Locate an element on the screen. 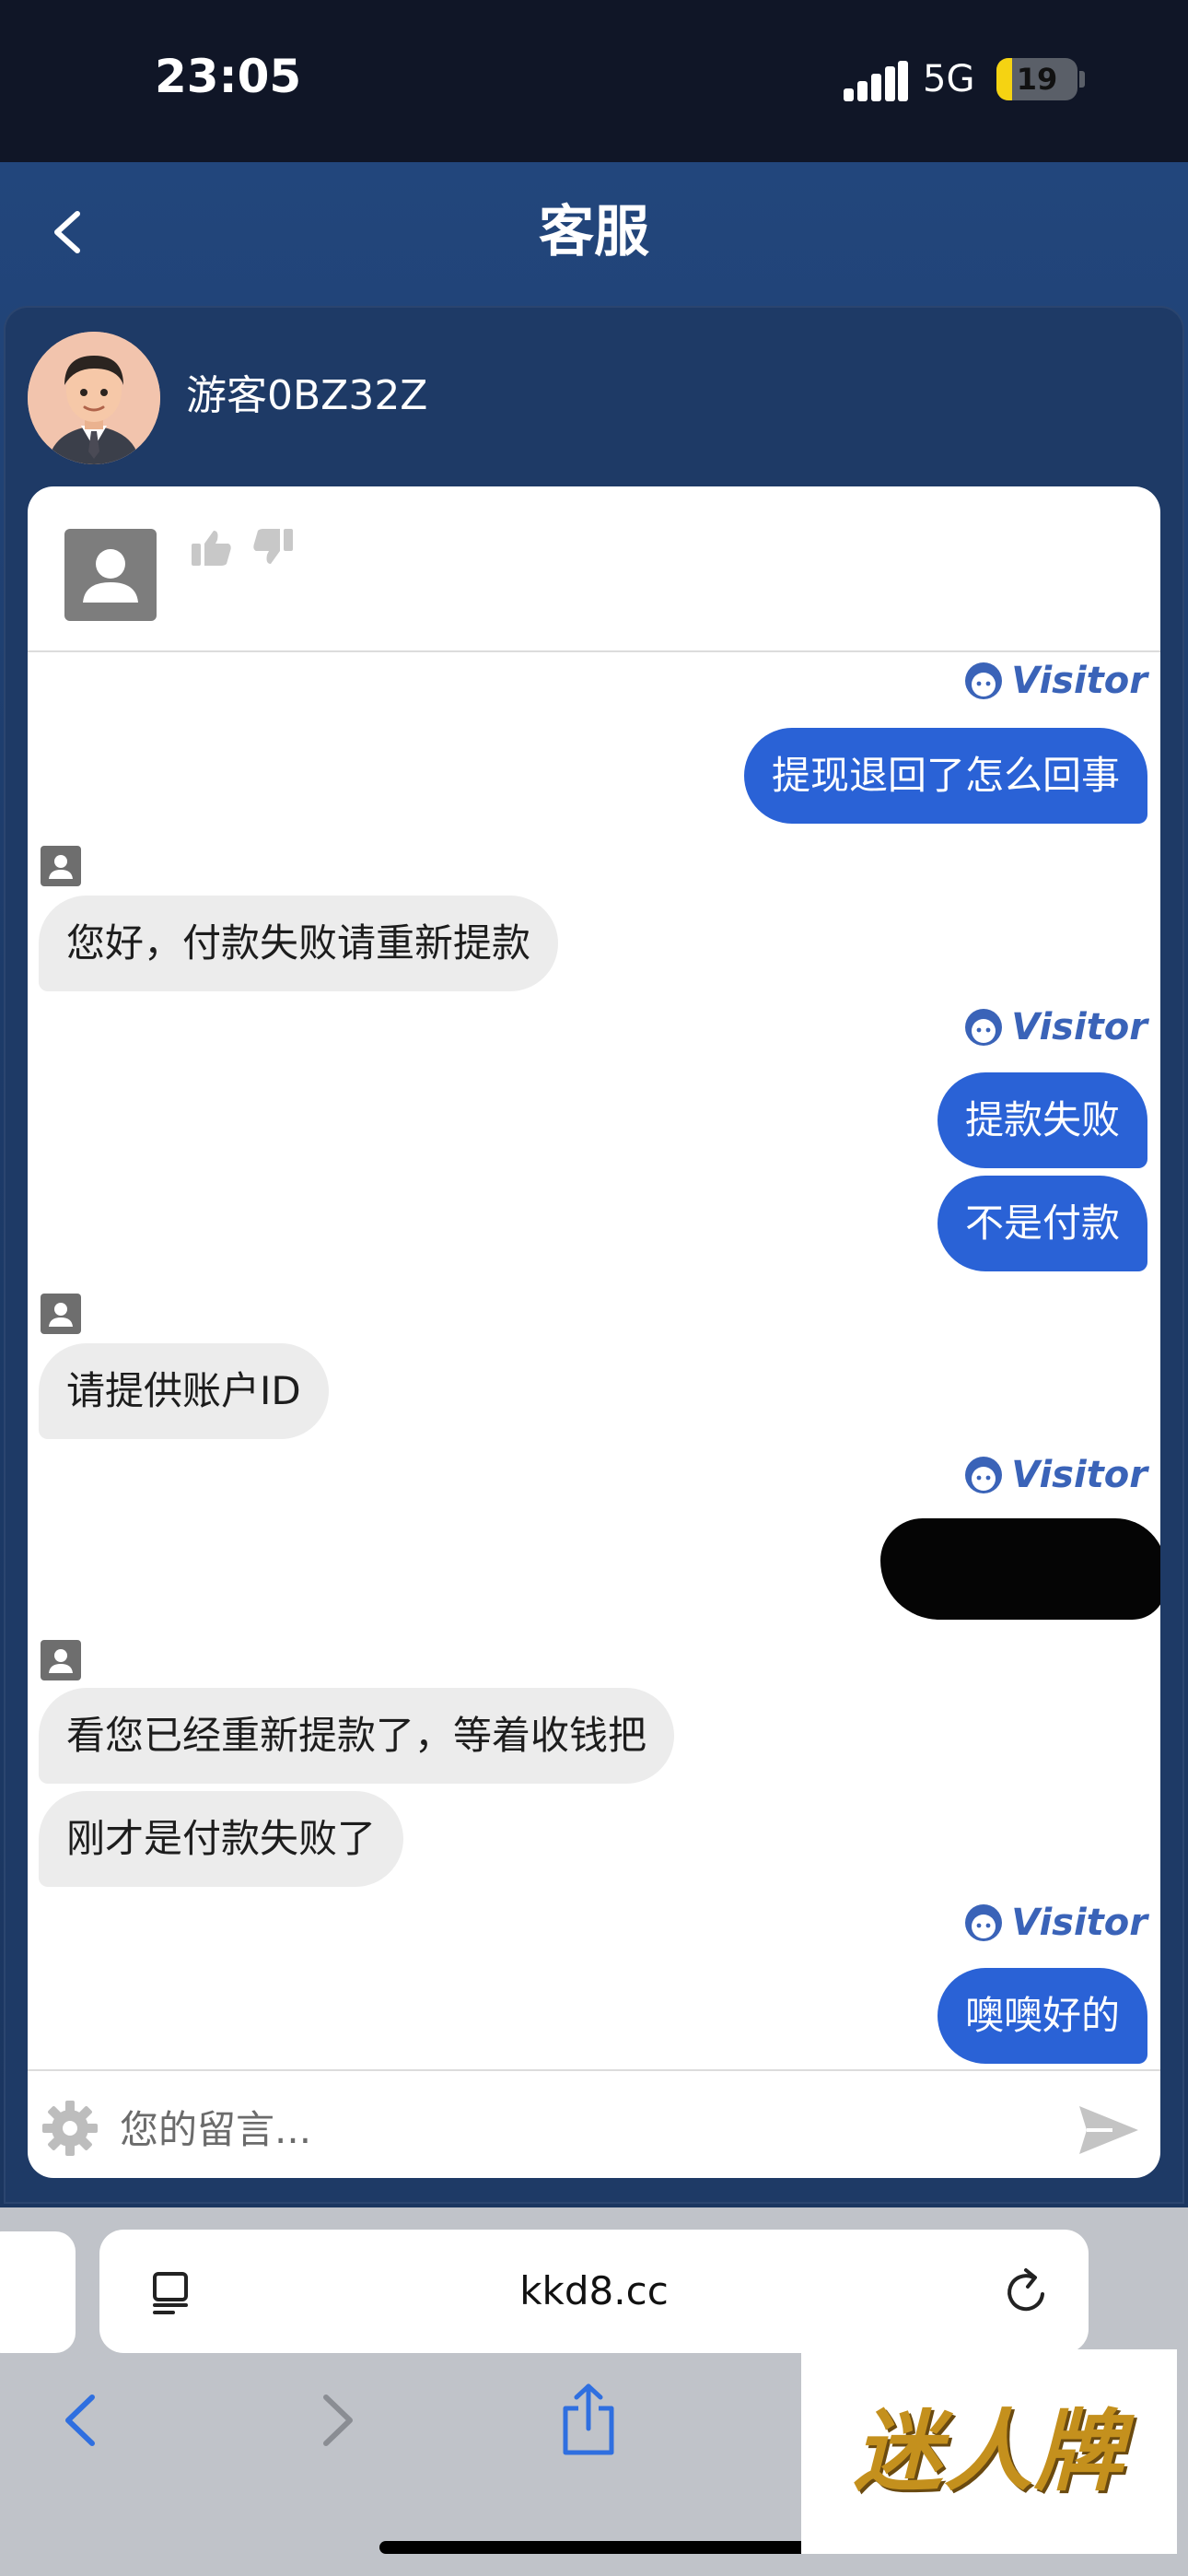 The height and width of the screenshot is (2576, 1188). address-bar: kkd8.cc is located at coordinates (594, 2291).